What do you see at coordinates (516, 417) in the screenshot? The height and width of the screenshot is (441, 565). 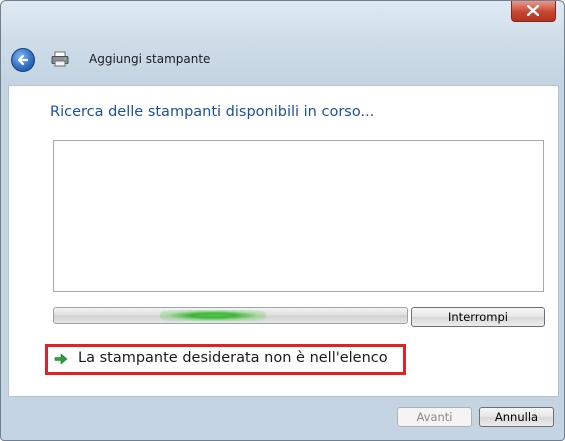 I see `cancel-button: Annulla` at bounding box center [516, 417].